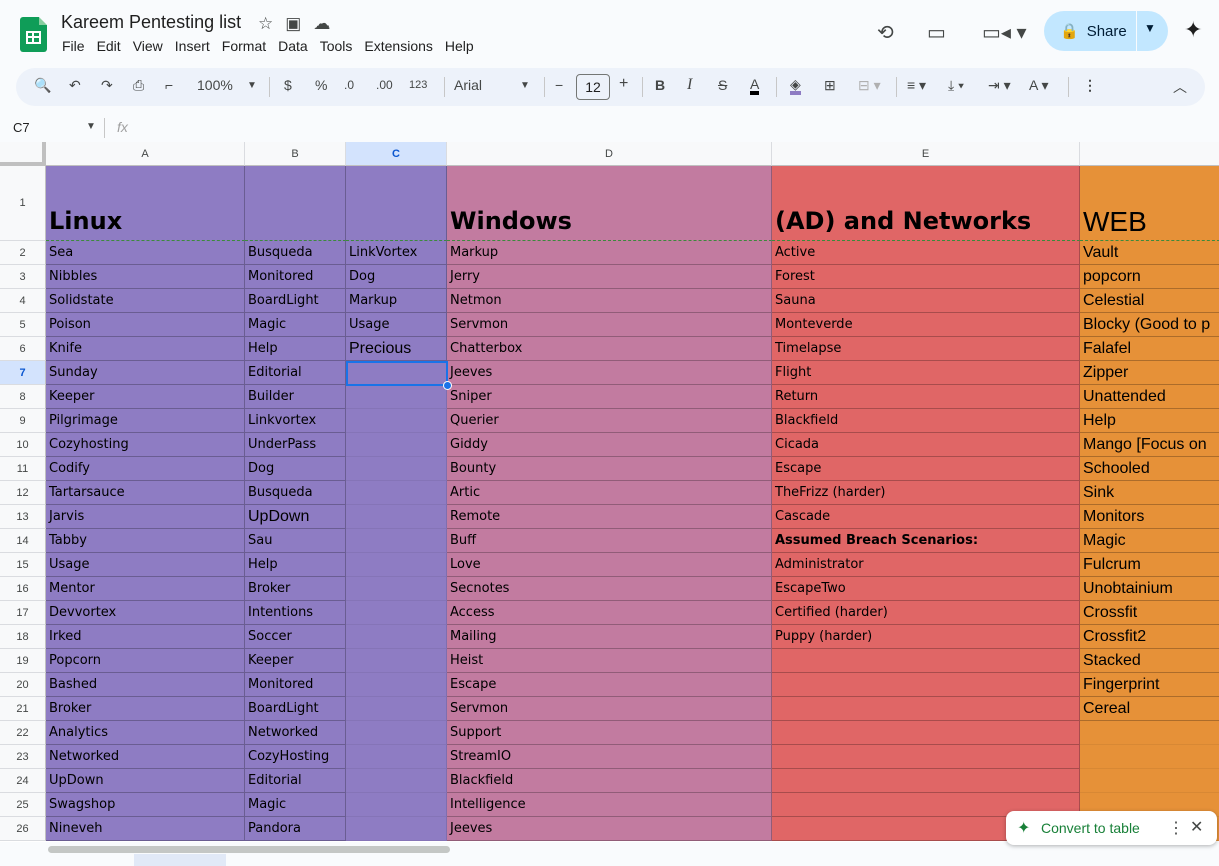 The width and height of the screenshot is (1219, 866). I want to click on italic-icon: I, so click(689, 85).